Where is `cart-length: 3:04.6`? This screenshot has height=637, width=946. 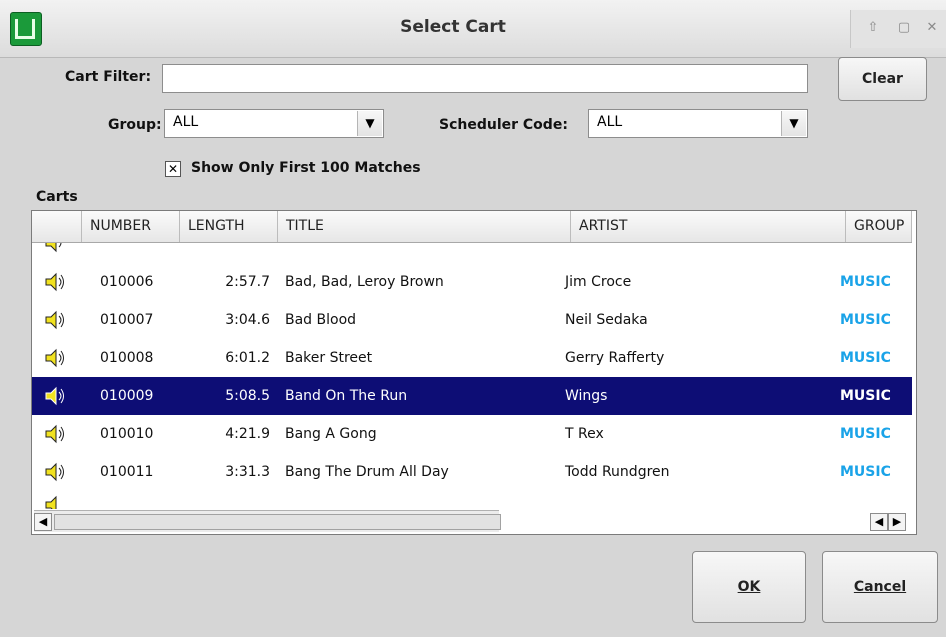
cart-length: 3:04.6 is located at coordinates (247, 320).